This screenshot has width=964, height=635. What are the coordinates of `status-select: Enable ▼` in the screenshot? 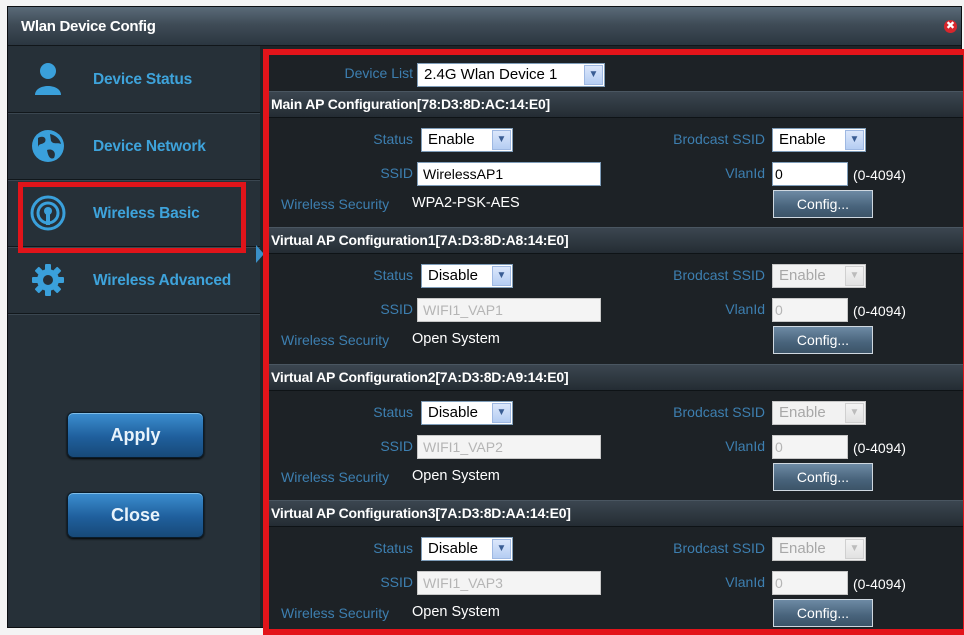 It's located at (467, 140).